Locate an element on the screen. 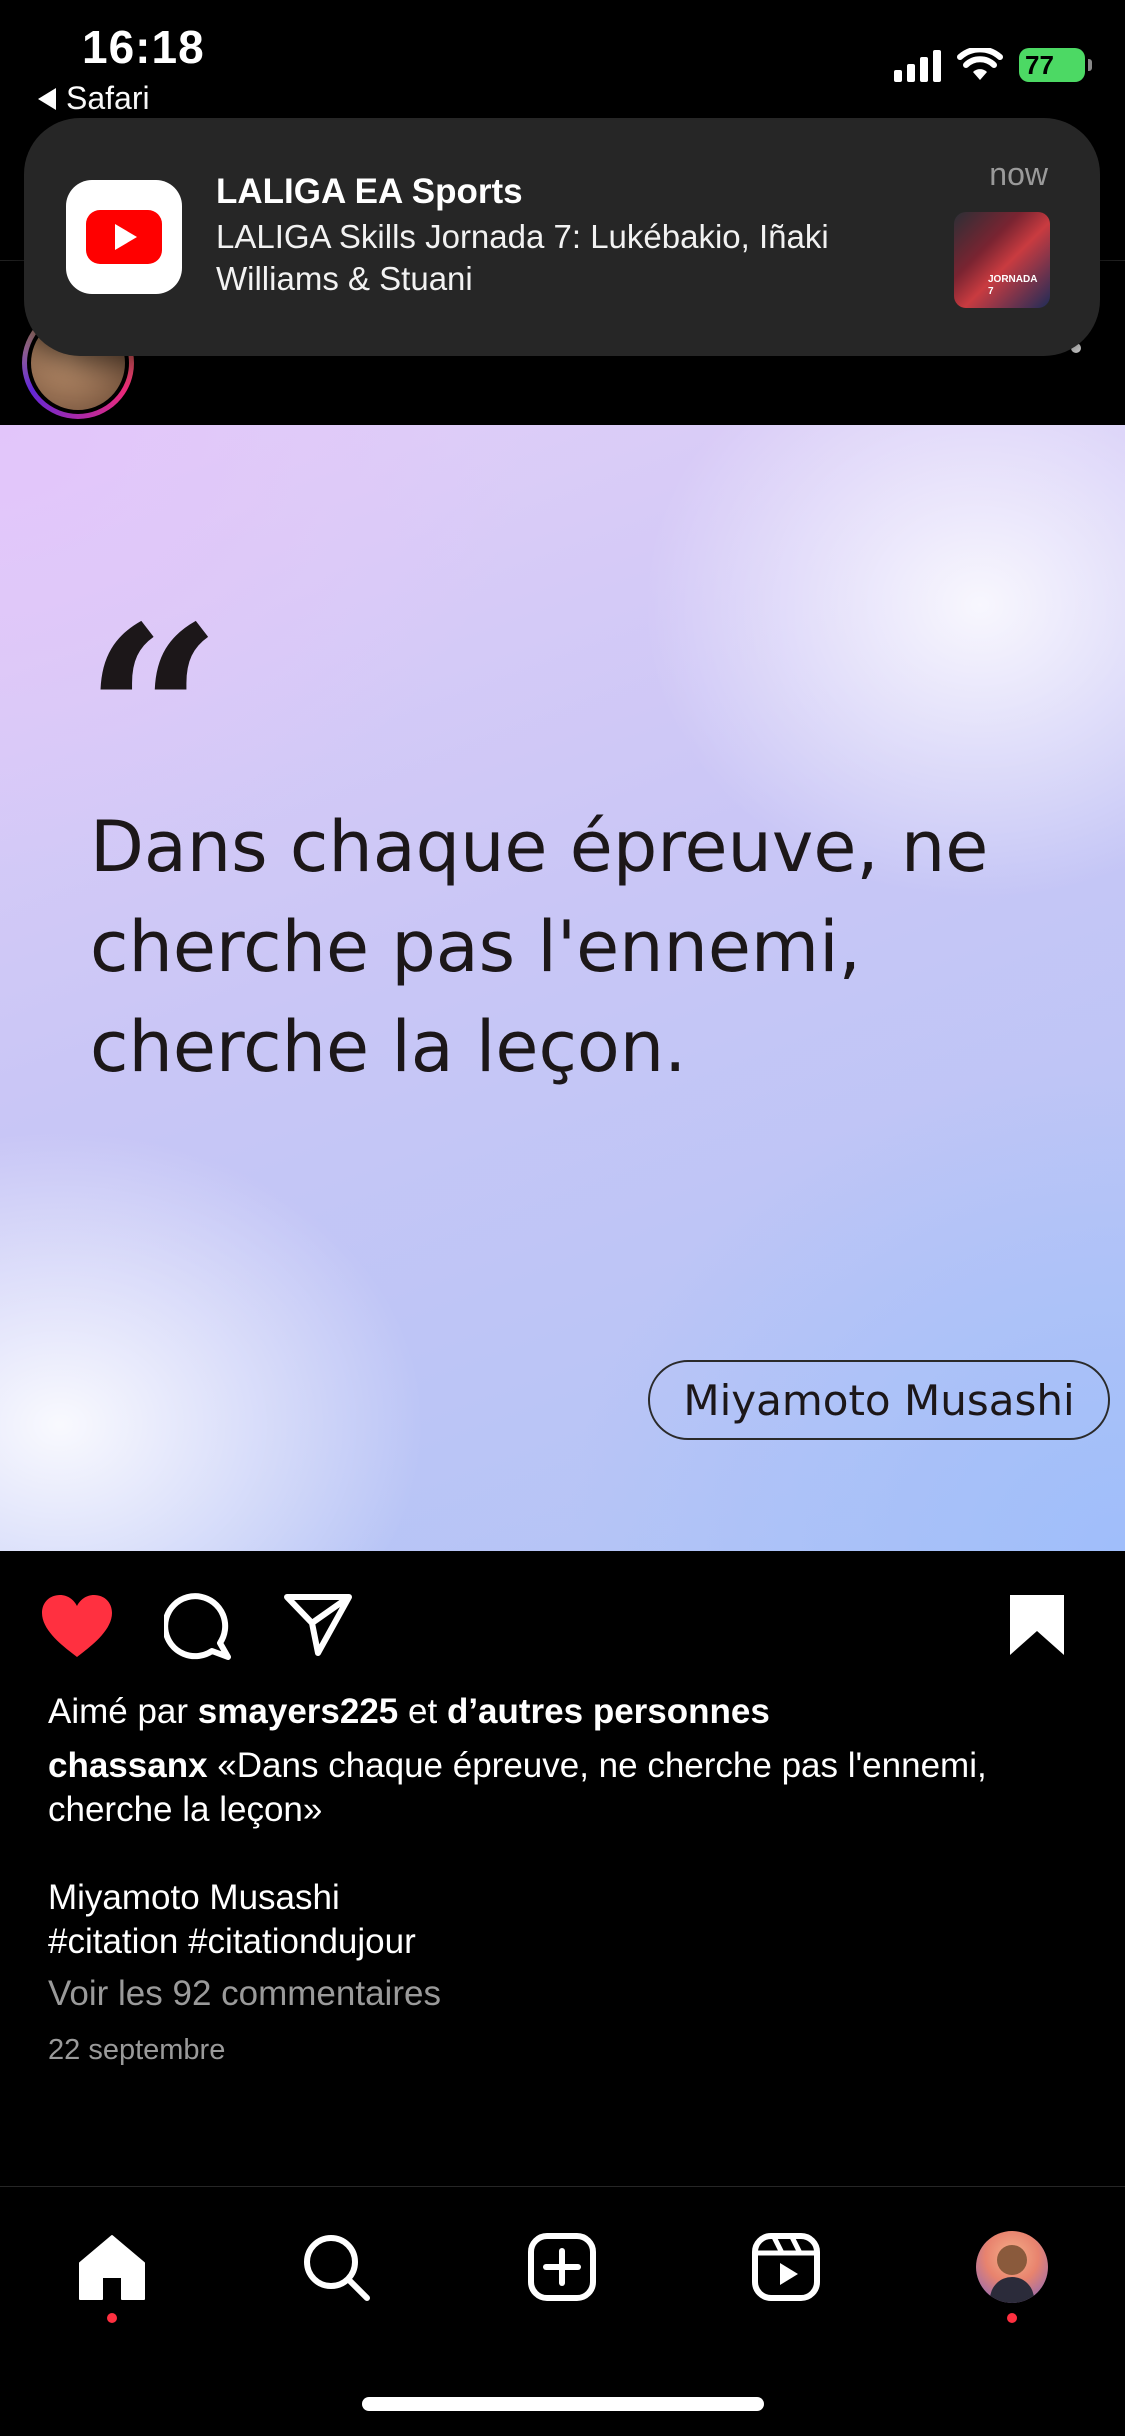  search-icon is located at coordinates (337, 2268).